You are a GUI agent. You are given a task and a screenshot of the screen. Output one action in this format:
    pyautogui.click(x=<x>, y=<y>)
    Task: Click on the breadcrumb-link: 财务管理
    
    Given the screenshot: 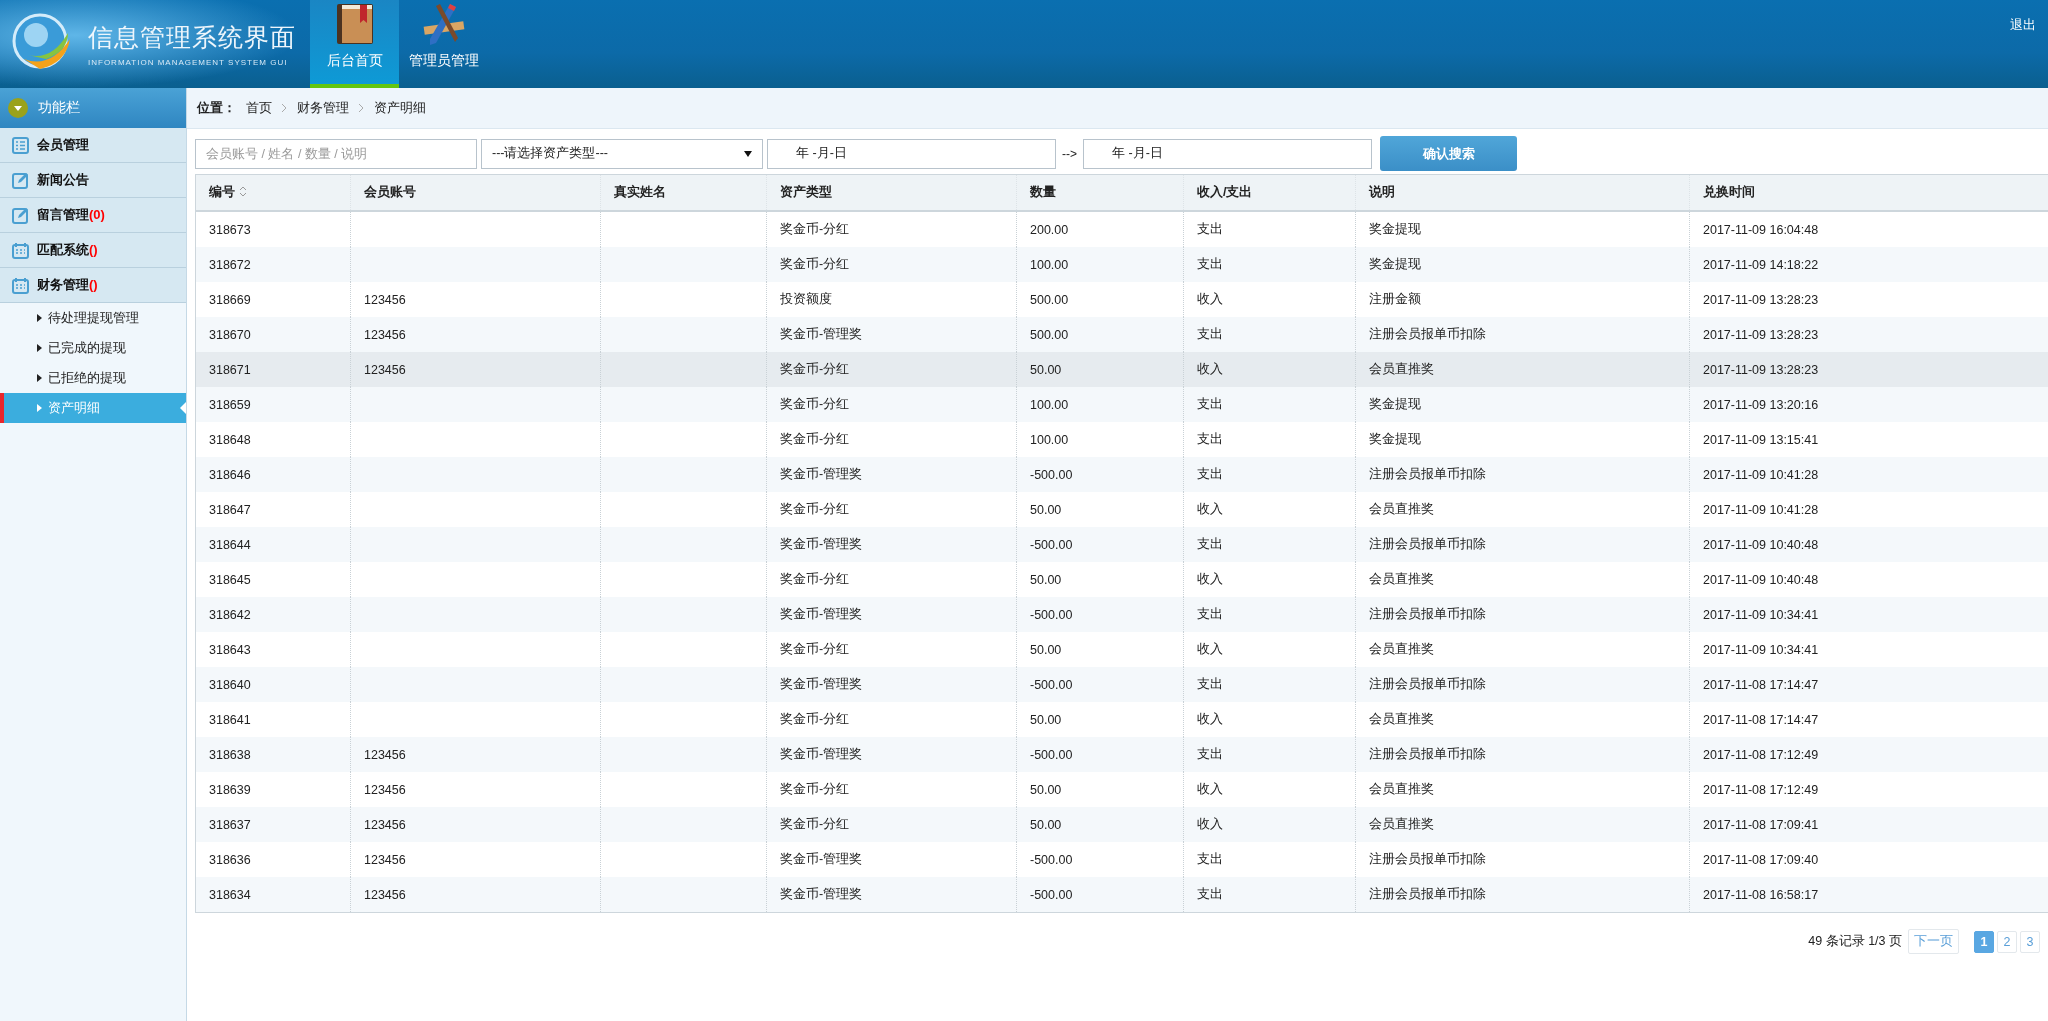 What is the action you would take?
    pyautogui.click(x=323, y=108)
    